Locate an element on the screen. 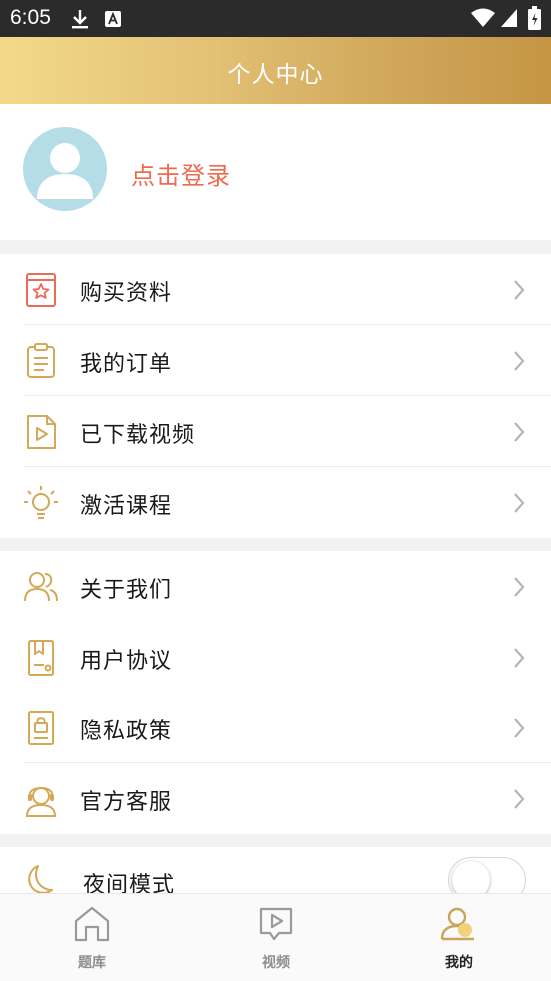 Image resolution: width=551 pixels, height=981 pixels. tab-video: 视频 is located at coordinates (276, 937).